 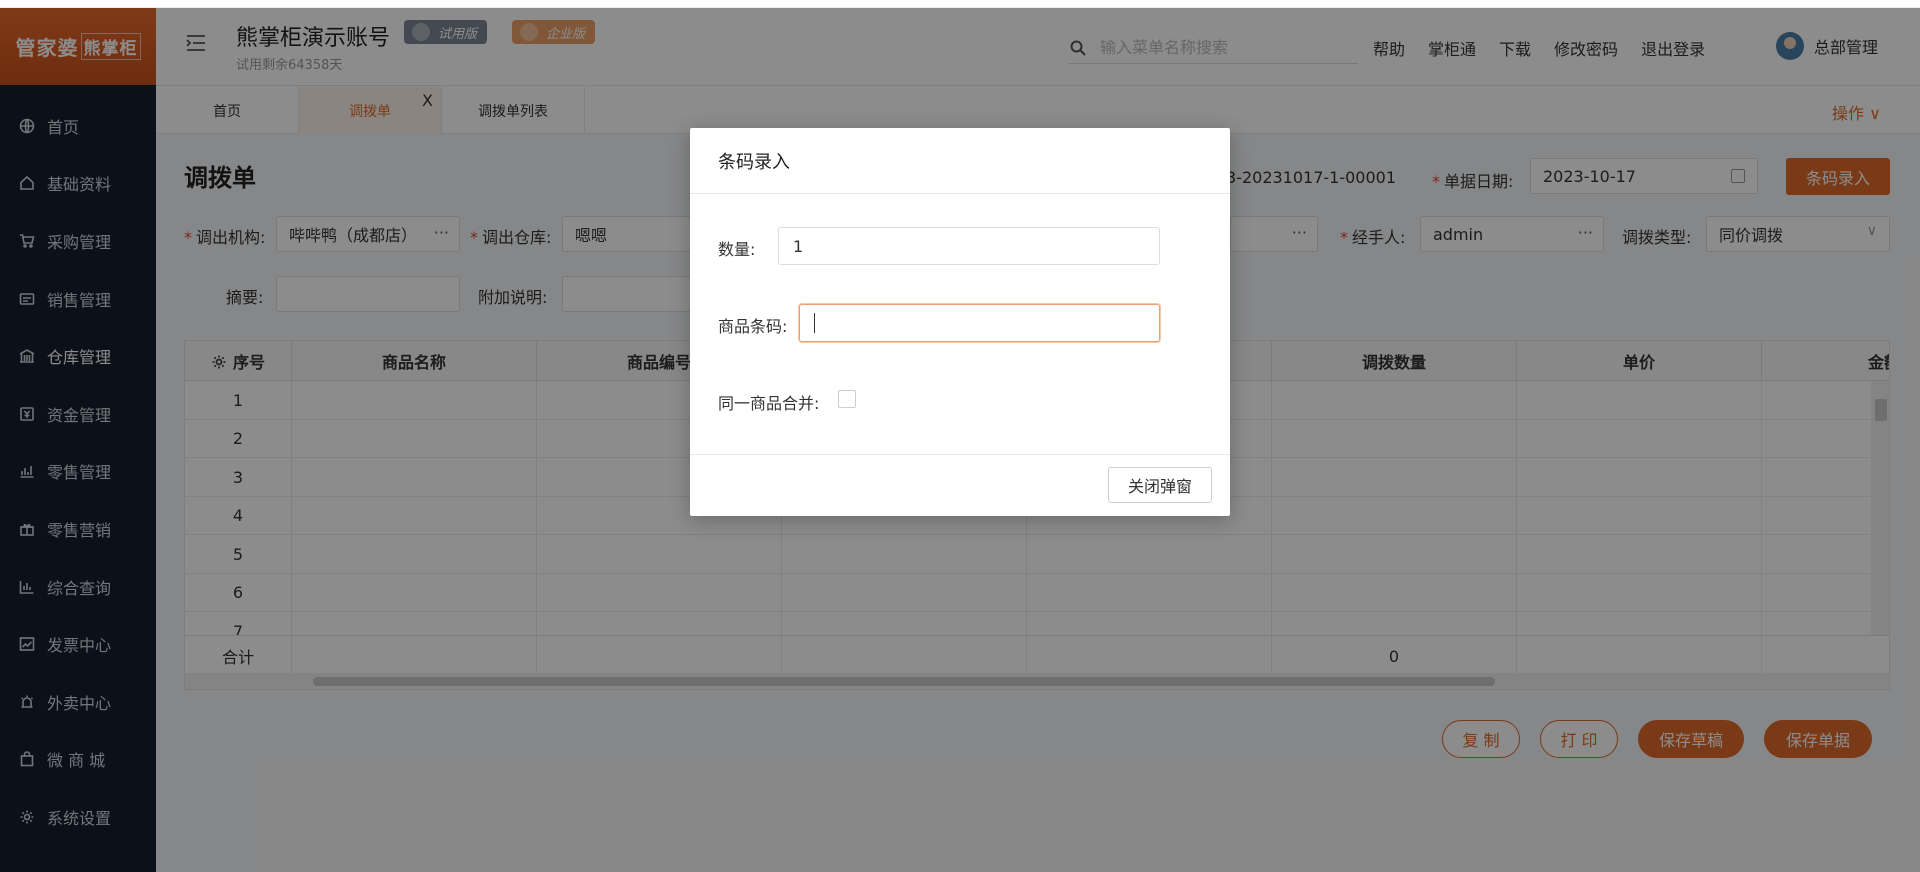 I want to click on quantity-input: 1, so click(x=969, y=246).